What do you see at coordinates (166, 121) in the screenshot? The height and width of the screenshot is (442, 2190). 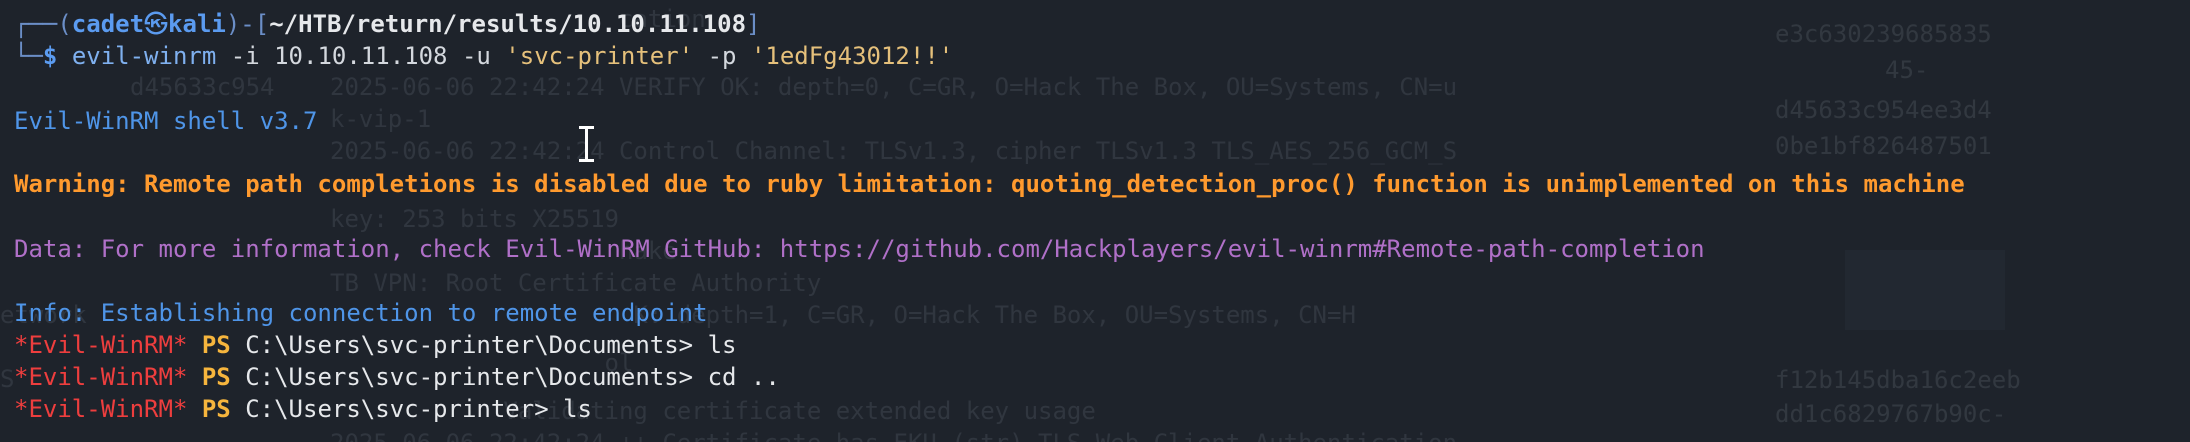 I see `evil-winrm-banner: Evil-WinRM shell v3.7` at bounding box center [166, 121].